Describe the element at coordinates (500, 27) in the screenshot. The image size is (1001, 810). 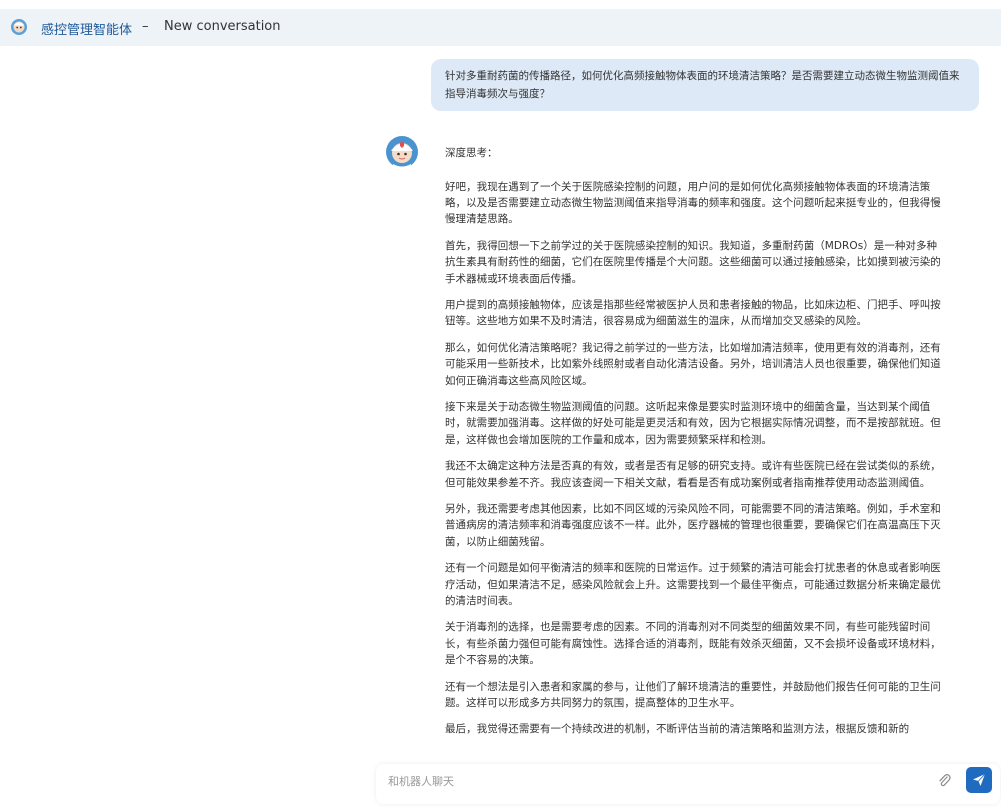
I see `header-bar: 感控管理智能体 – New conversation` at that location.